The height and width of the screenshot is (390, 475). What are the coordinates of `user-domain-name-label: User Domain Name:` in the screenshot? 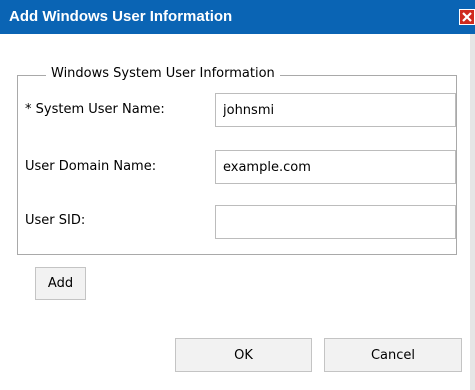 It's located at (91, 166).